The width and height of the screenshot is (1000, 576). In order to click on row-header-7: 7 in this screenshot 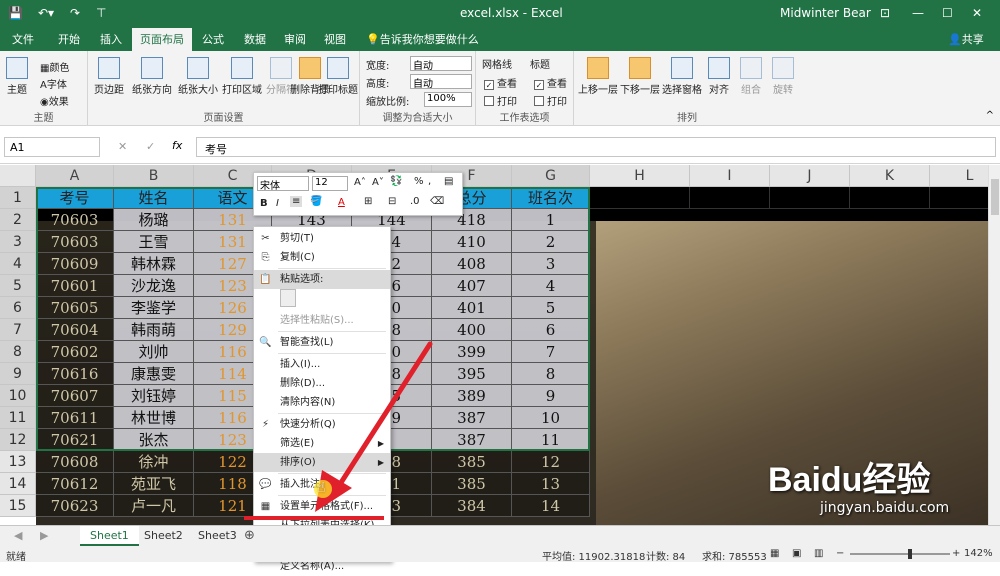, I will do `click(18, 330)`.